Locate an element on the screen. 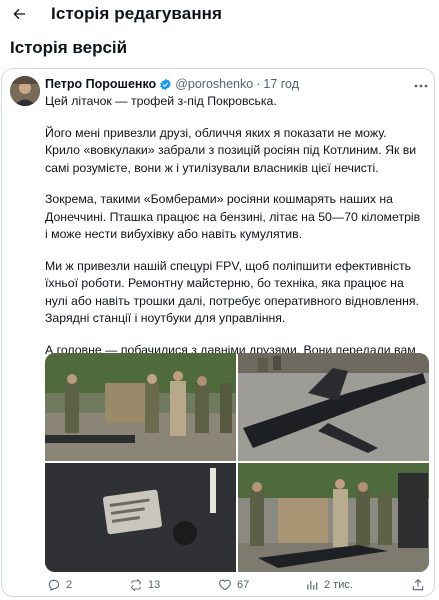 Image resolution: width=439 pixels, height=600 pixels. tweet-header: Петро Порошенко @poroshenko · 17 год is located at coordinates (172, 84).